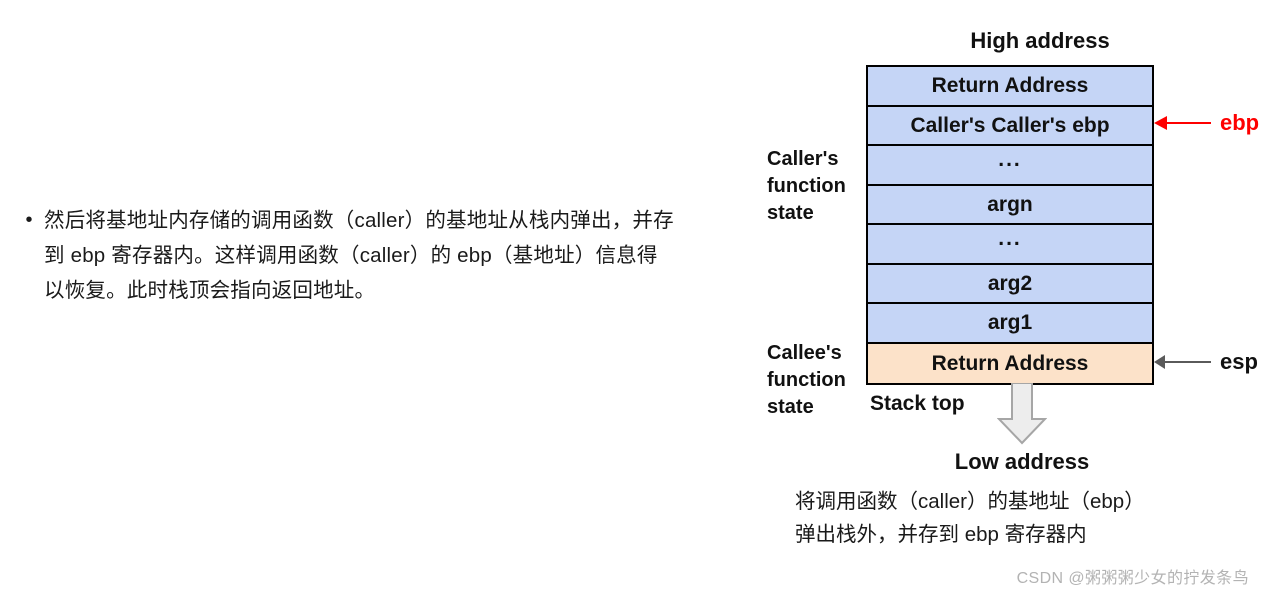  I want to click on ebp-pointer-label: ebp, so click(1240, 122).